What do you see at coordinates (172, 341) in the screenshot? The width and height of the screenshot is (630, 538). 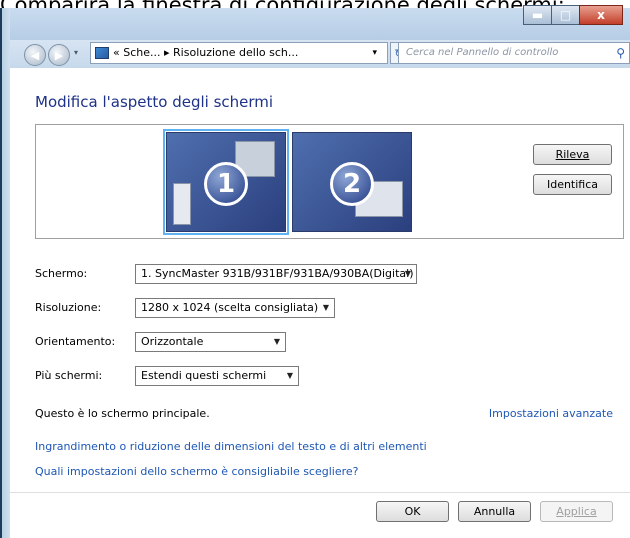 I see `orientamento-value: Orizzontale` at bounding box center [172, 341].